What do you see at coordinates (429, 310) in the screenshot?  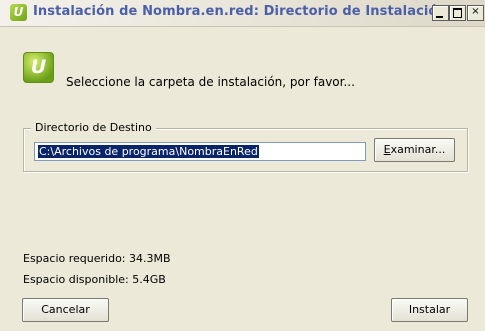 I see `install-button: Instalar` at bounding box center [429, 310].